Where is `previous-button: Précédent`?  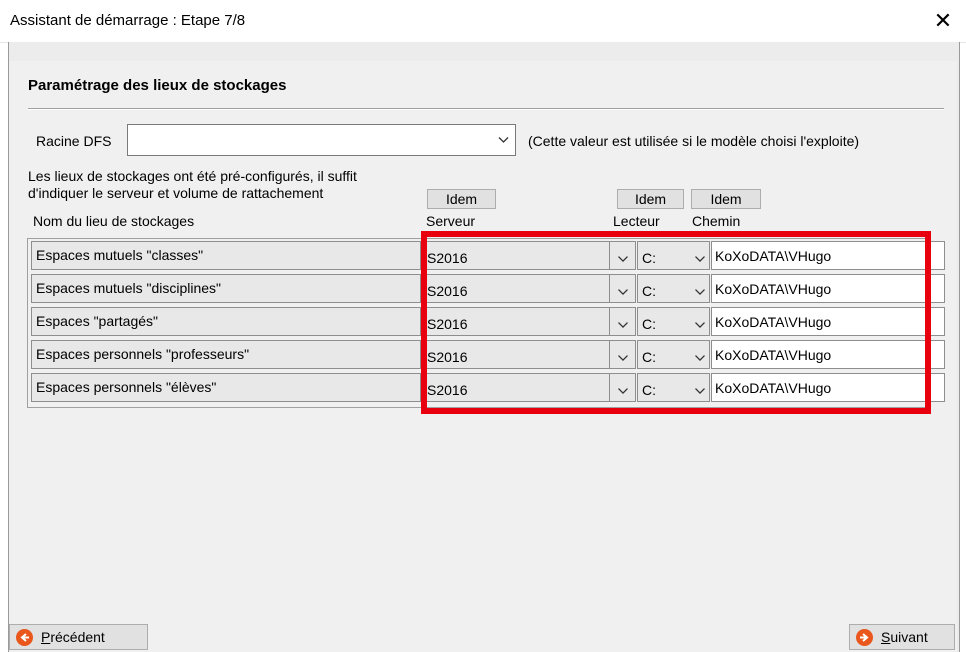 previous-button: Précédent is located at coordinates (78, 637).